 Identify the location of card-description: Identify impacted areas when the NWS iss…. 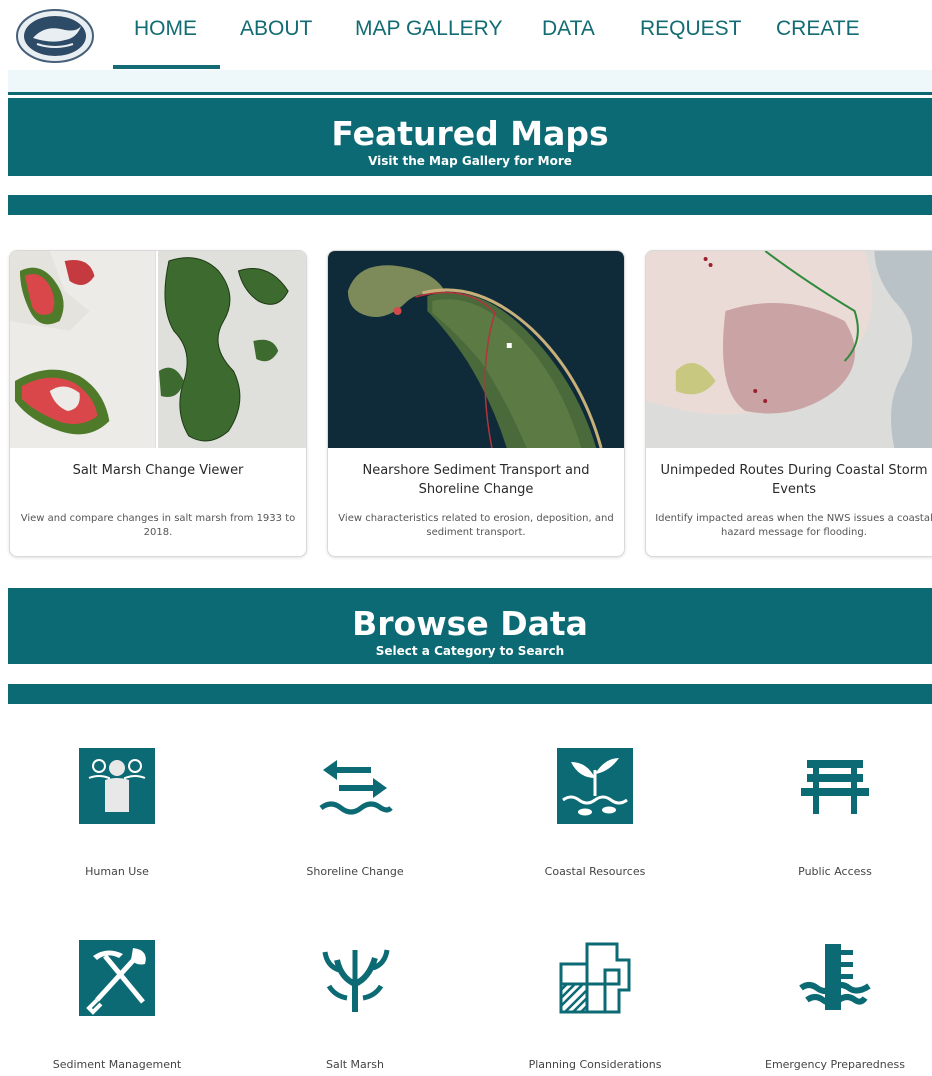
(793, 525).